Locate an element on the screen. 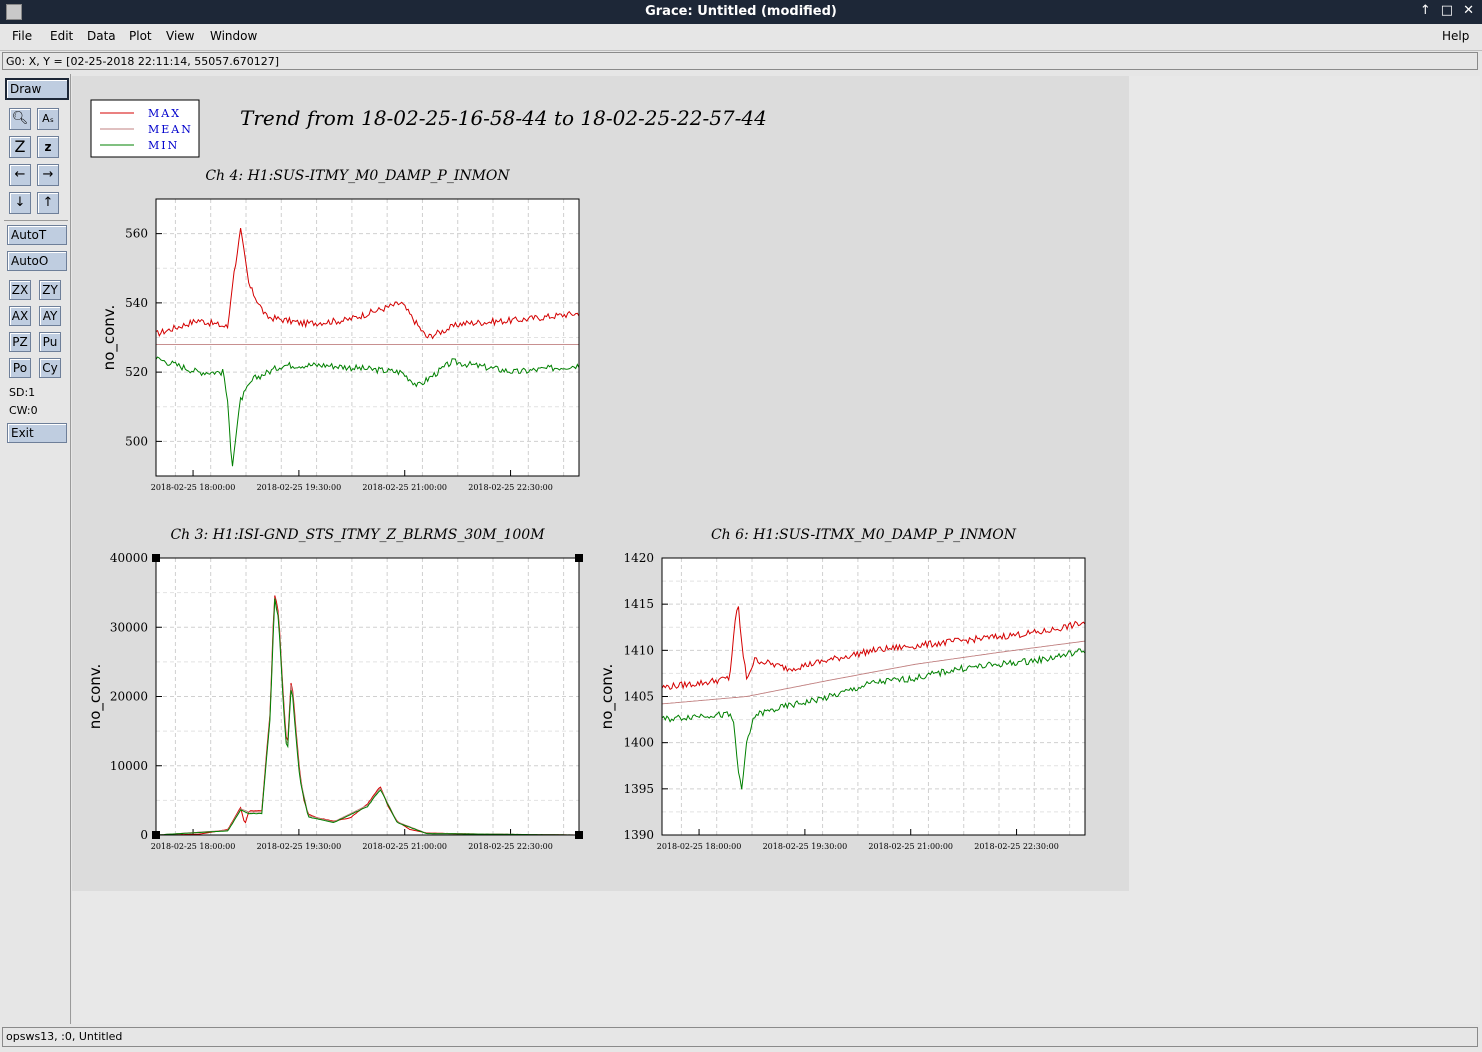 The height and width of the screenshot is (1052, 1482). scroll-up-button: ↑ is located at coordinates (48, 203).